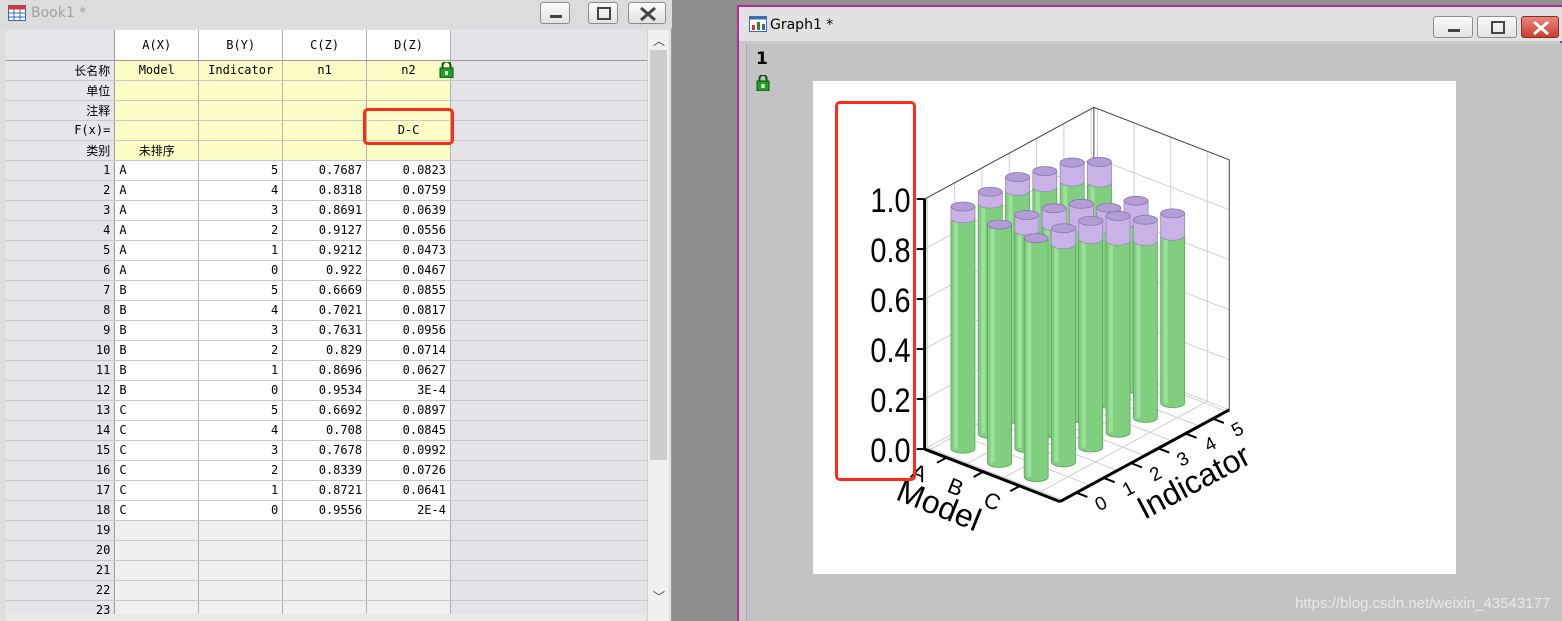 Image resolution: width=1562 pixels, height=621 pixels. I want to click on column-header-d: D(Z), so click(408, 45).